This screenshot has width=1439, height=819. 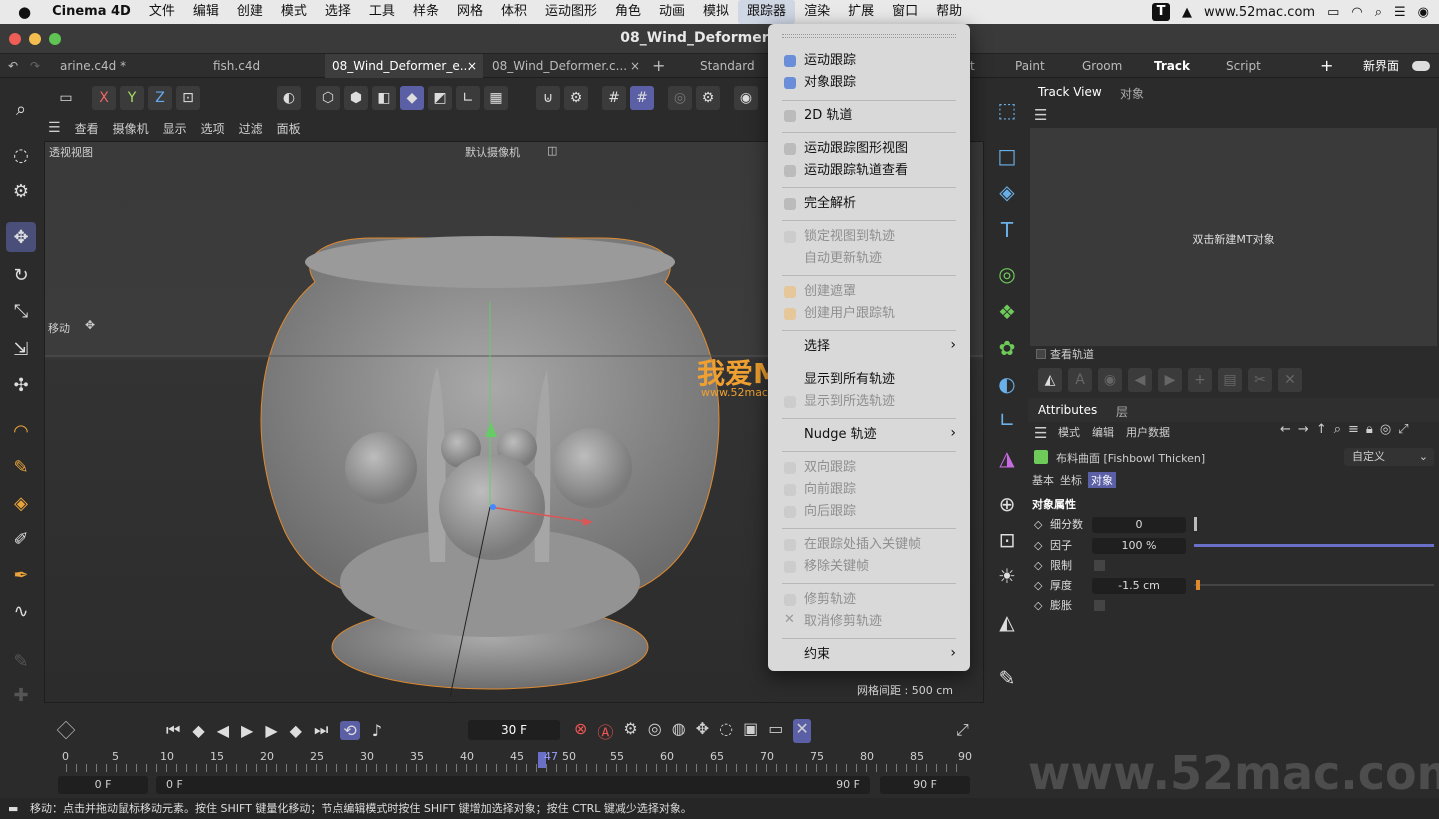 I want to click on layout-standard: Standard, so click(x=730, y=66).